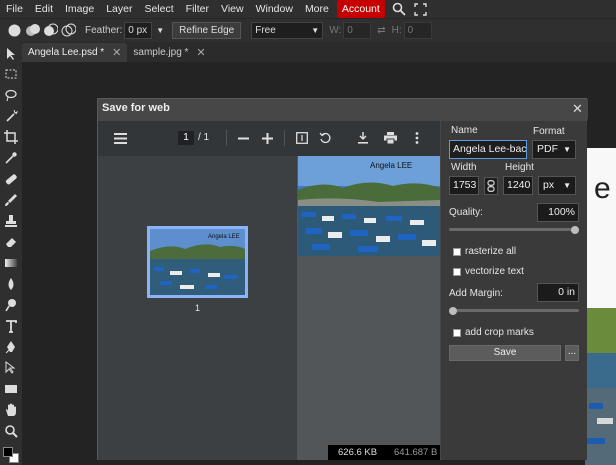 The height and width of the screenshot is (465, 616). What do you see at coordinates (197, 262) in the screenshot?
I see `page-thumbnail: Angela LEE` at bounding box center [197, 262].